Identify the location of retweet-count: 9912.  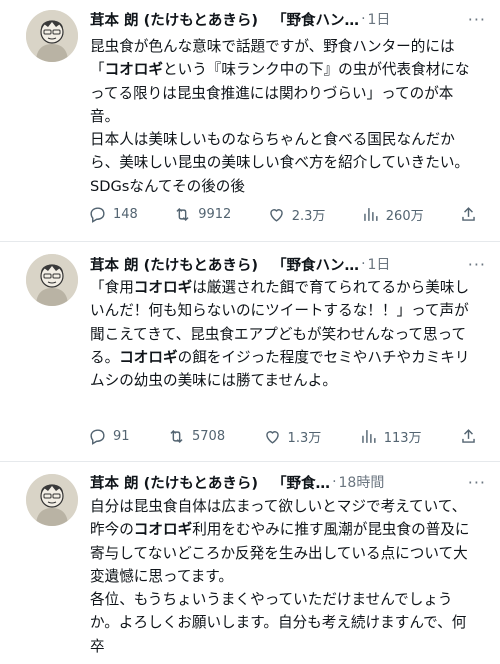
(215, 214).